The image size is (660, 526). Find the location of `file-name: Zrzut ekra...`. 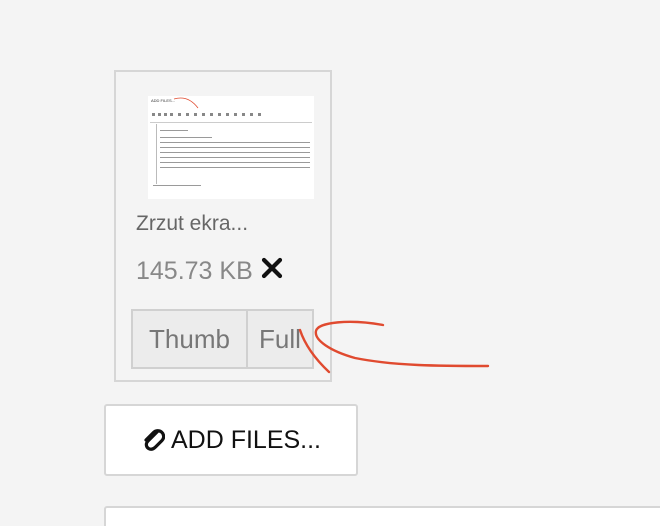

file-name: Zrzut ekra... is located at coordinates (192, 223).